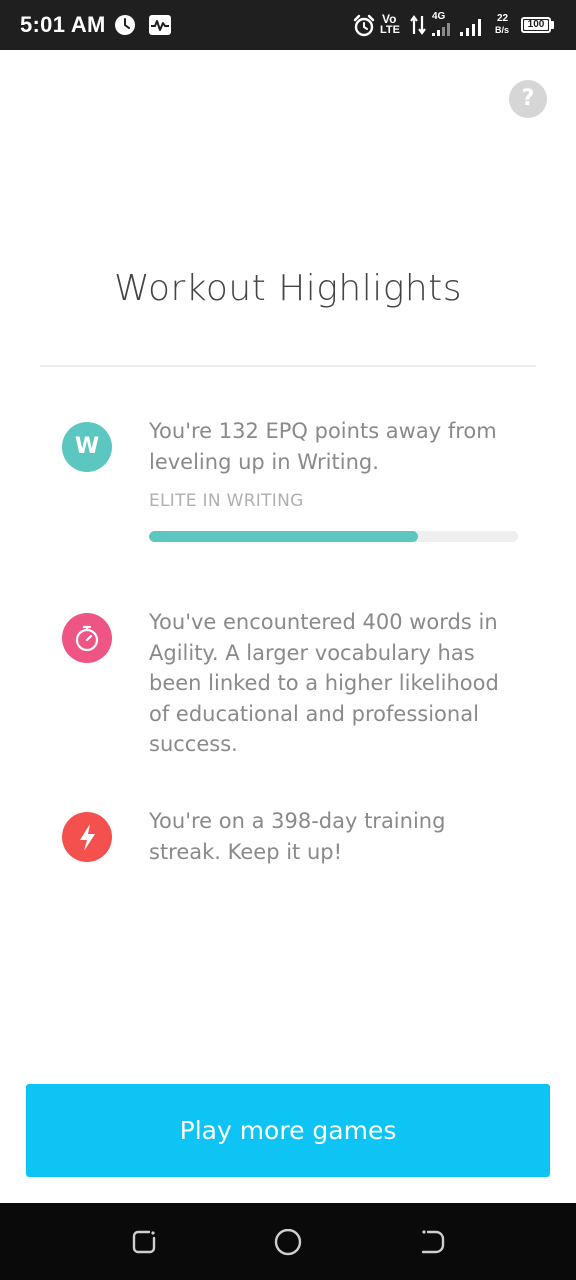 The image size is (576, 1280). Describe the element at coordinates (439, 16) in the screenshot. I see `network-type-text: 4G` at that location.